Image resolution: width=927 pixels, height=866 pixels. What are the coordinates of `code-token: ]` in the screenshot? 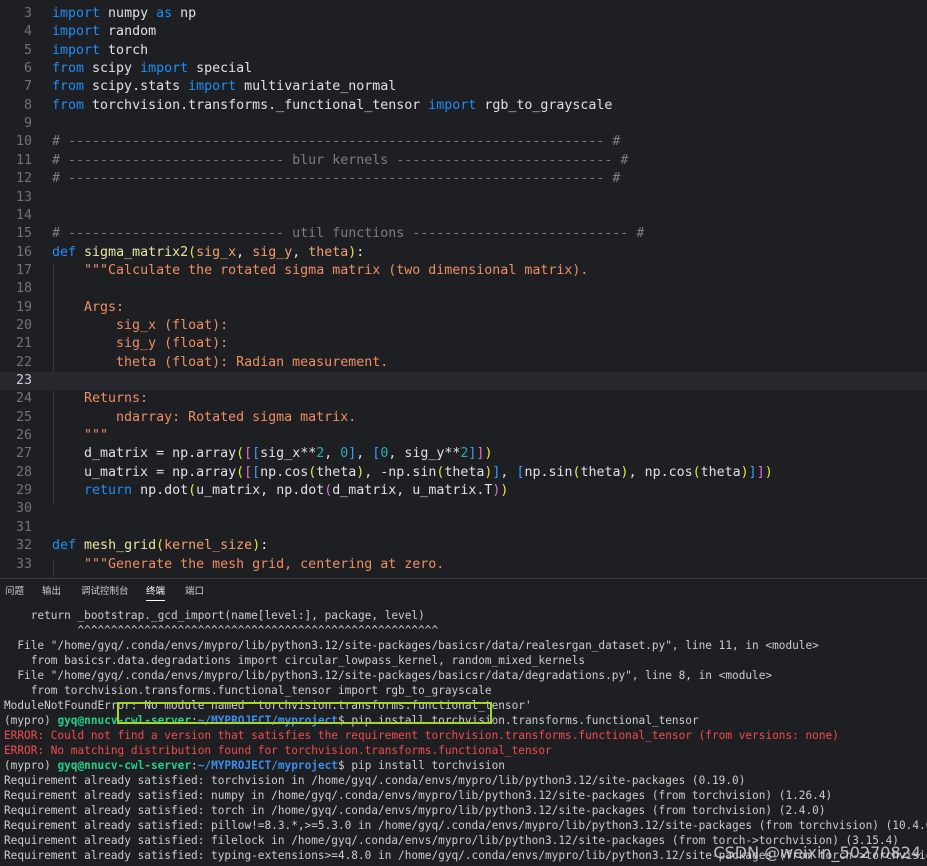 It's located at (752, 472).